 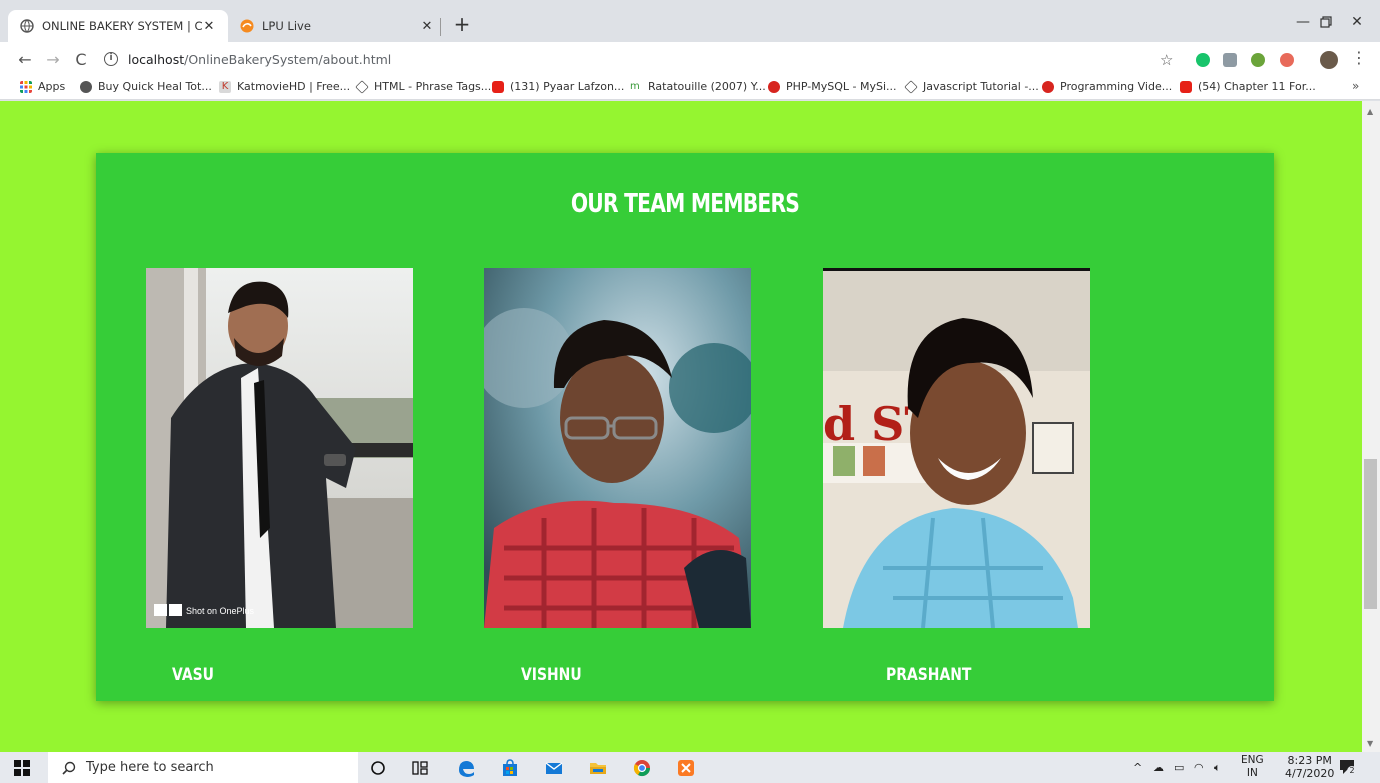 What do you see at coordinates (1158, 767) in the screenshot?
I see `onedrive-cloud-icon: ☁` at bounding box center [1158, 767].